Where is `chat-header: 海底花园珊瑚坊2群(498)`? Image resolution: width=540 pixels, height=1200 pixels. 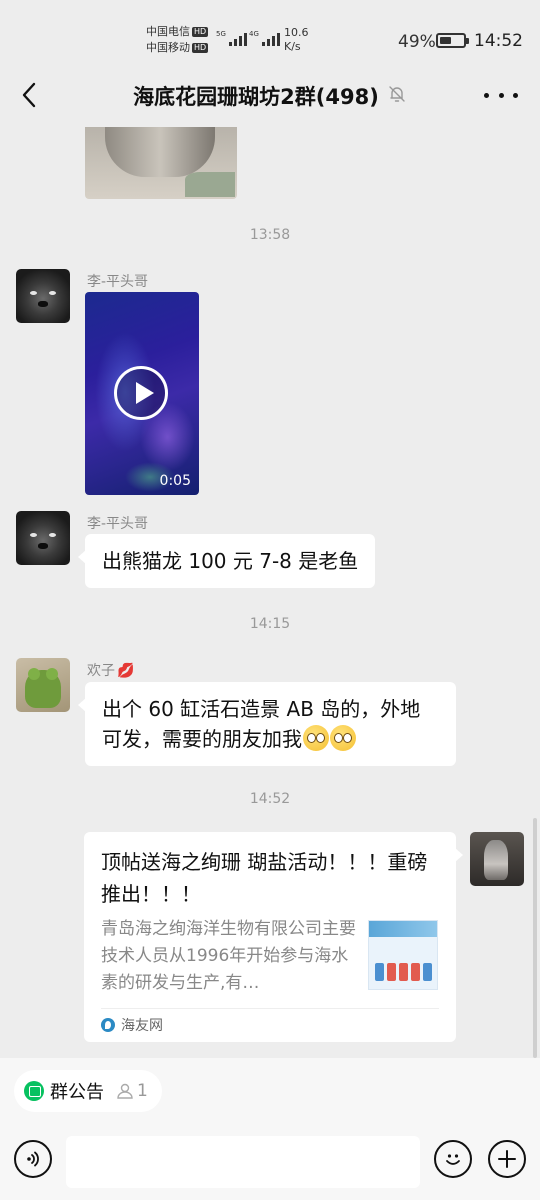 chat-header: 海底花园珊瑚坊2群(498) is located at coordinates (270, 95).